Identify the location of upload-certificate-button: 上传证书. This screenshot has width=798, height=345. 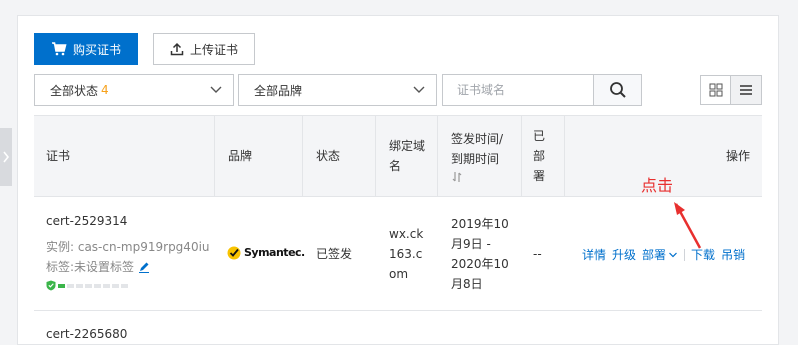
(204, 49).